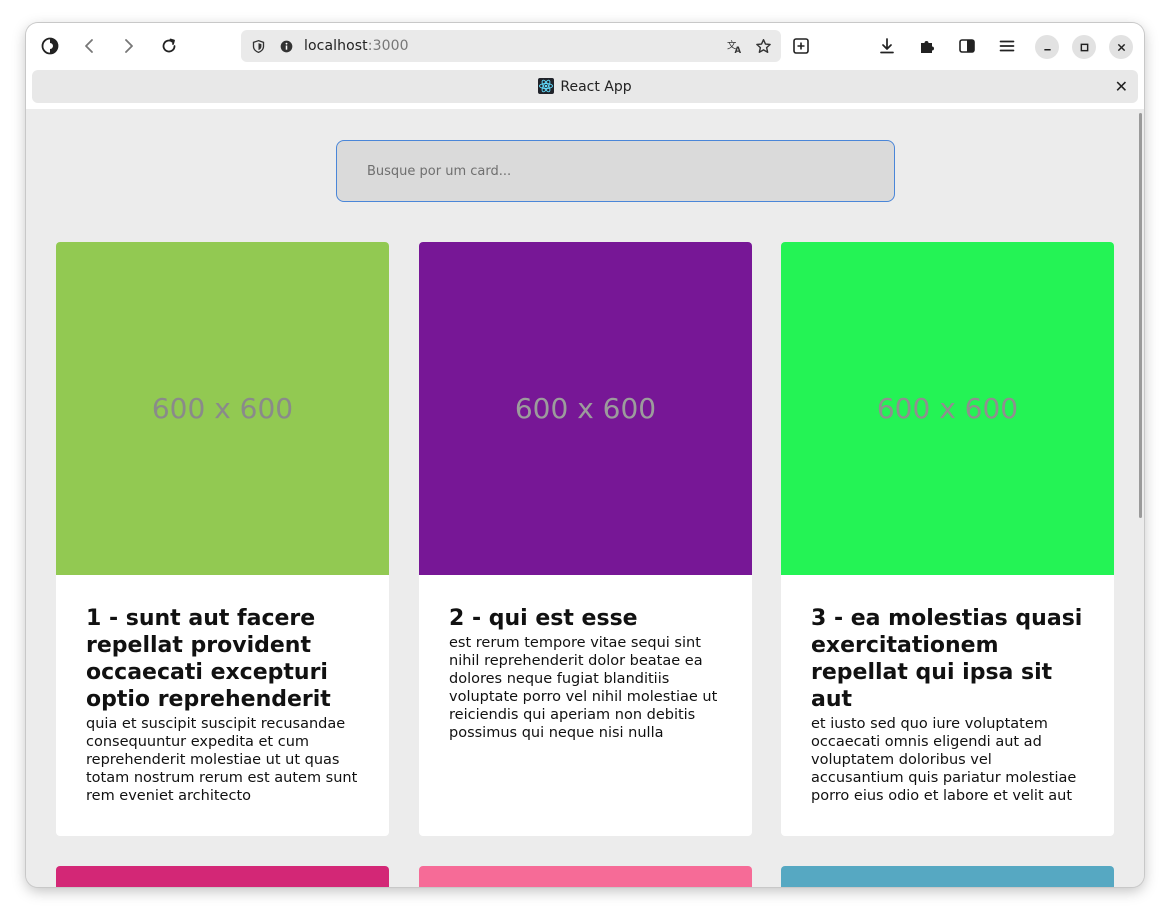  What do you see at coordinates (286, 46) in the screenshot?
I see `info-icon` at bounding box center [286, 46].